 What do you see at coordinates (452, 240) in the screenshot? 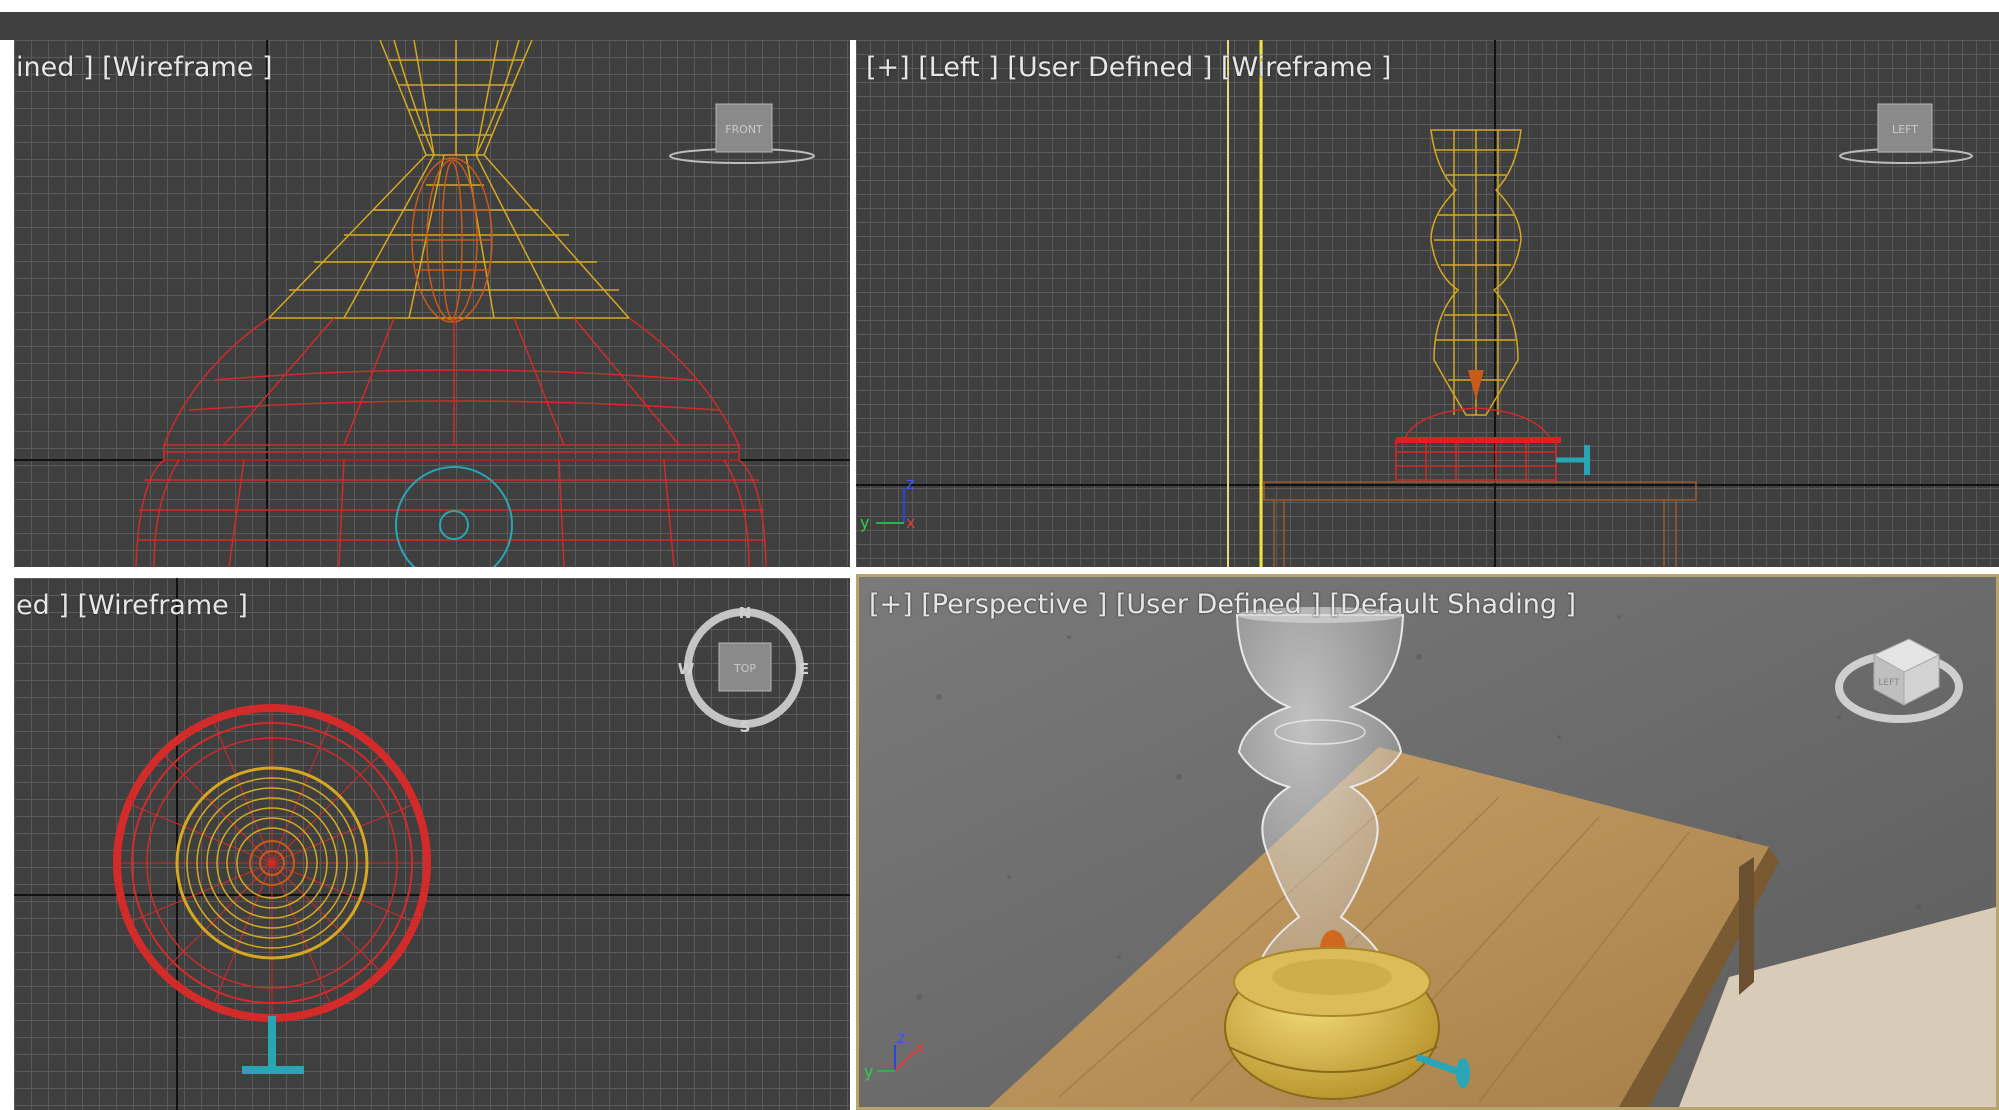
I see `front-sand-wire` at bounding box center [452, 240].